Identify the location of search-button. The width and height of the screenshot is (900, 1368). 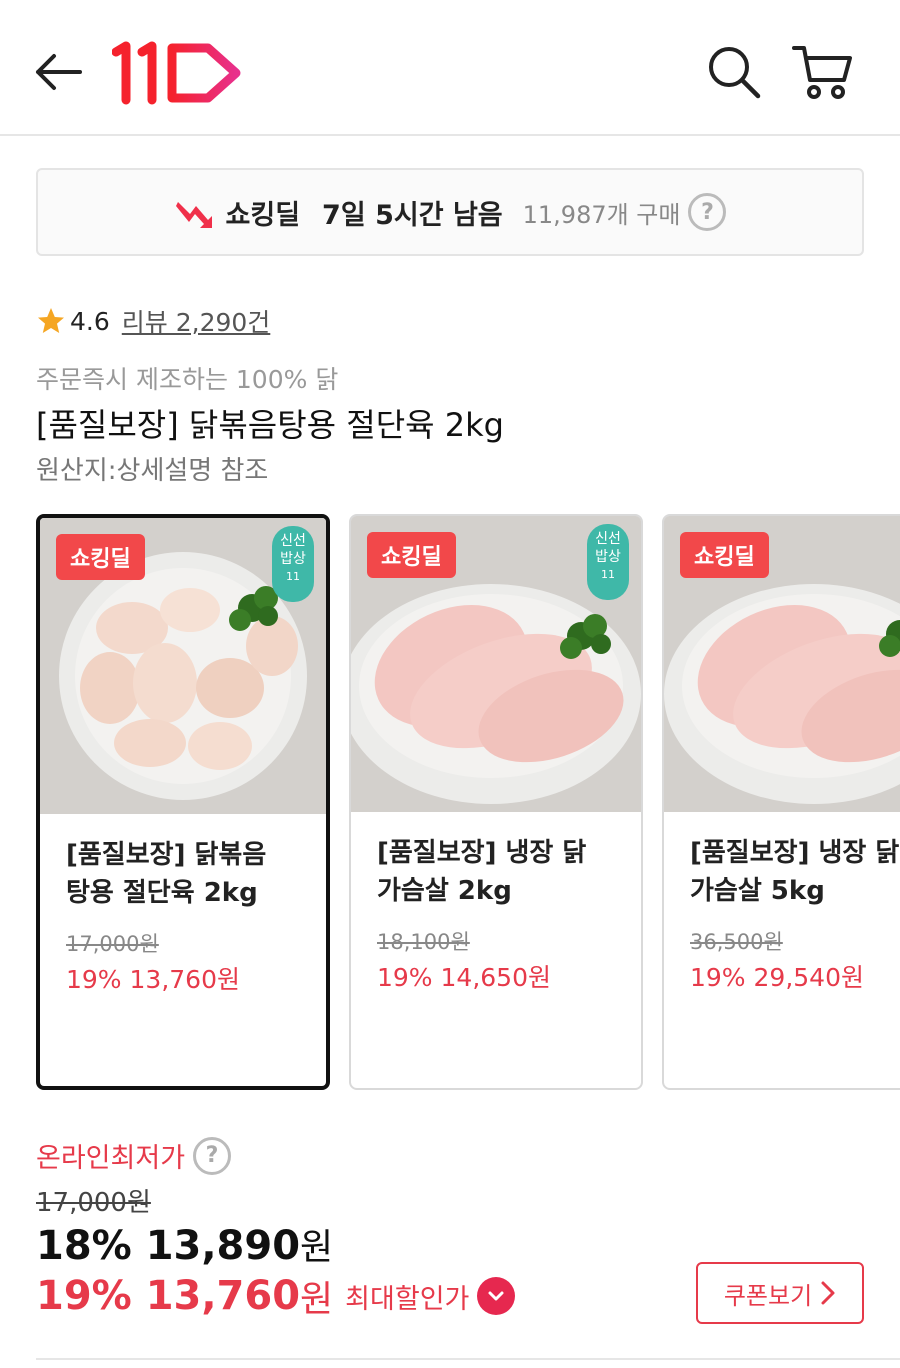
(734, 72).